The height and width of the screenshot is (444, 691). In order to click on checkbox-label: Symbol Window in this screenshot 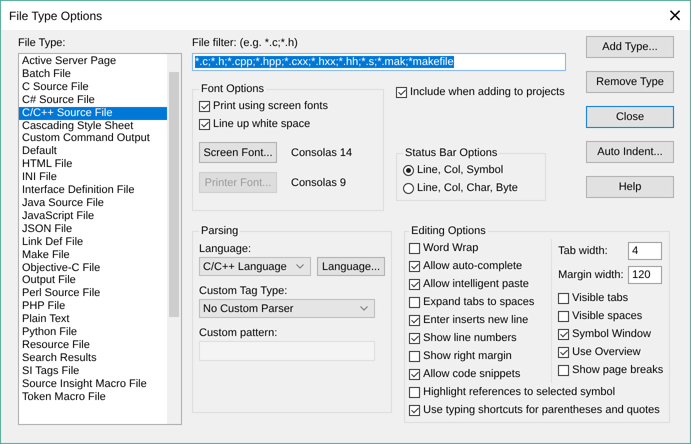, I will do `click(611, 334)`.